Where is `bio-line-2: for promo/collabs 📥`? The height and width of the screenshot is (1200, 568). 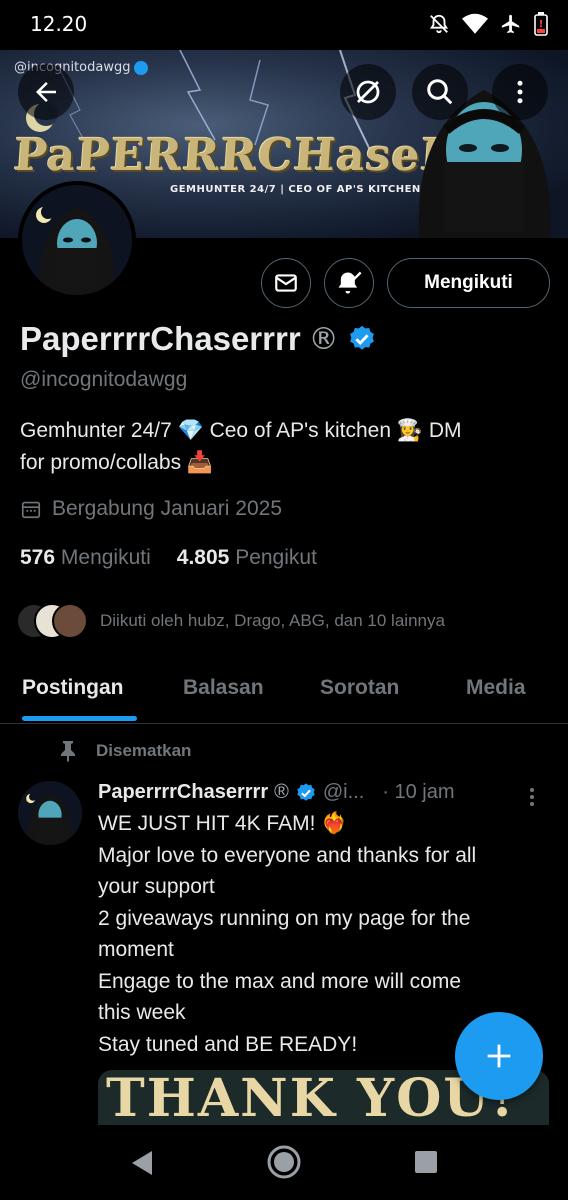
bio-line-2: for promo/collabs 📥 is located at coordinates (117, 462).